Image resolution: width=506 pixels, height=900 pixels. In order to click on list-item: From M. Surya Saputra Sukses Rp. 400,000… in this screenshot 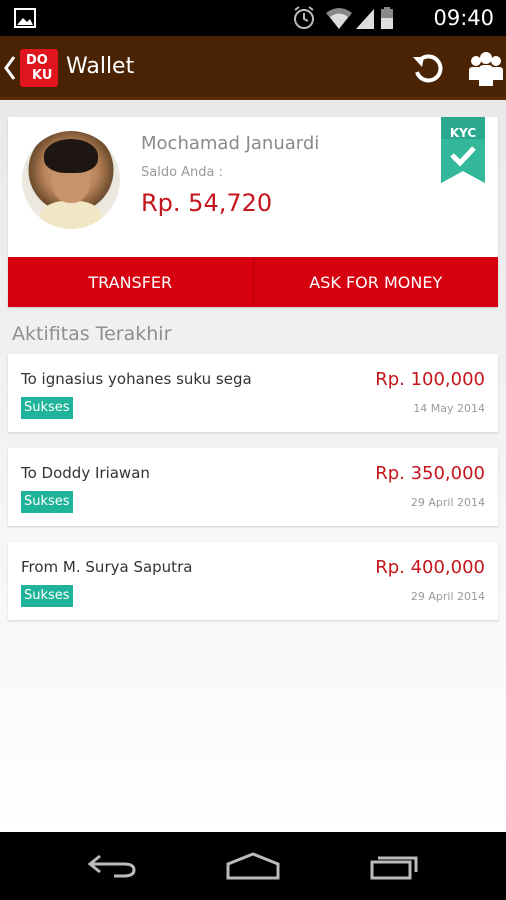, I will do `click(253, 581)`.